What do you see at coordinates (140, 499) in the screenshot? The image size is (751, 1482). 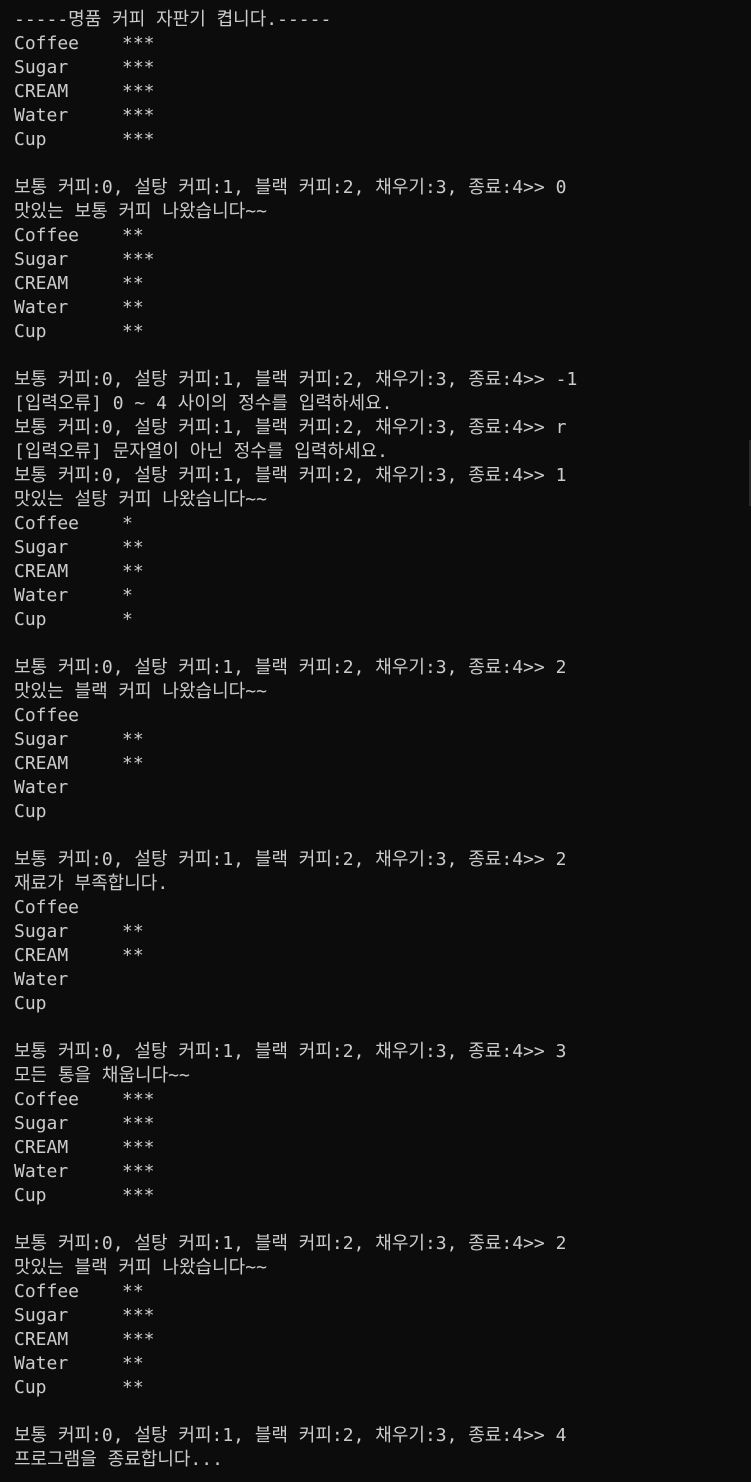 I see `console-line: 맛있는 설탕 커피 나왔습니다~~` at bounding box center [140, 499].